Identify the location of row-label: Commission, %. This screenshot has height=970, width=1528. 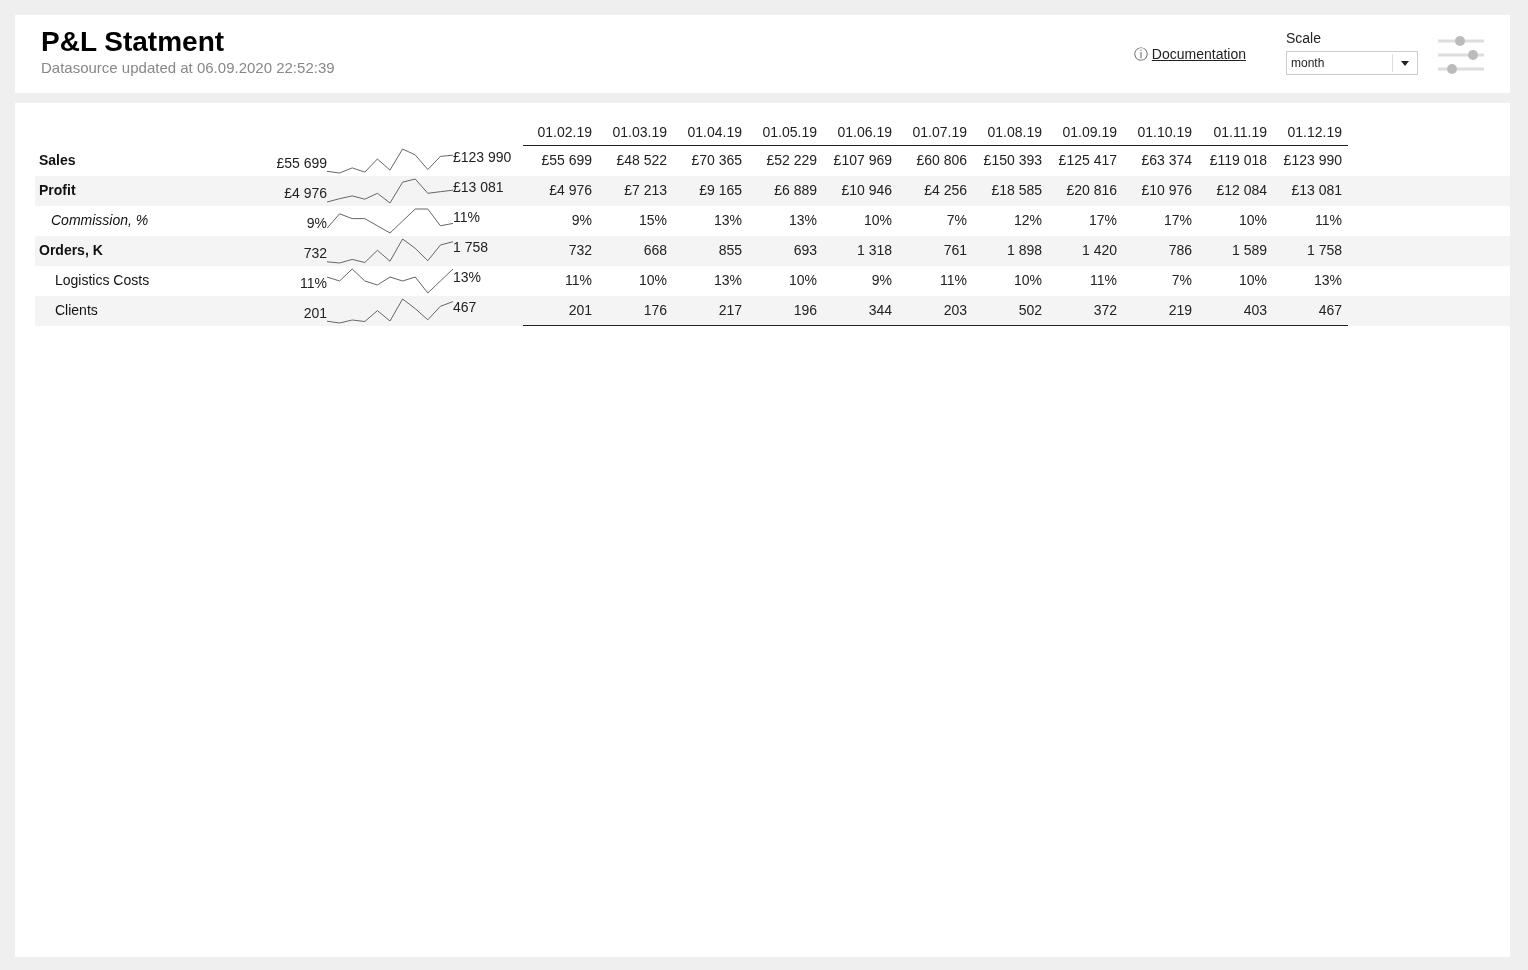
(100, 220).